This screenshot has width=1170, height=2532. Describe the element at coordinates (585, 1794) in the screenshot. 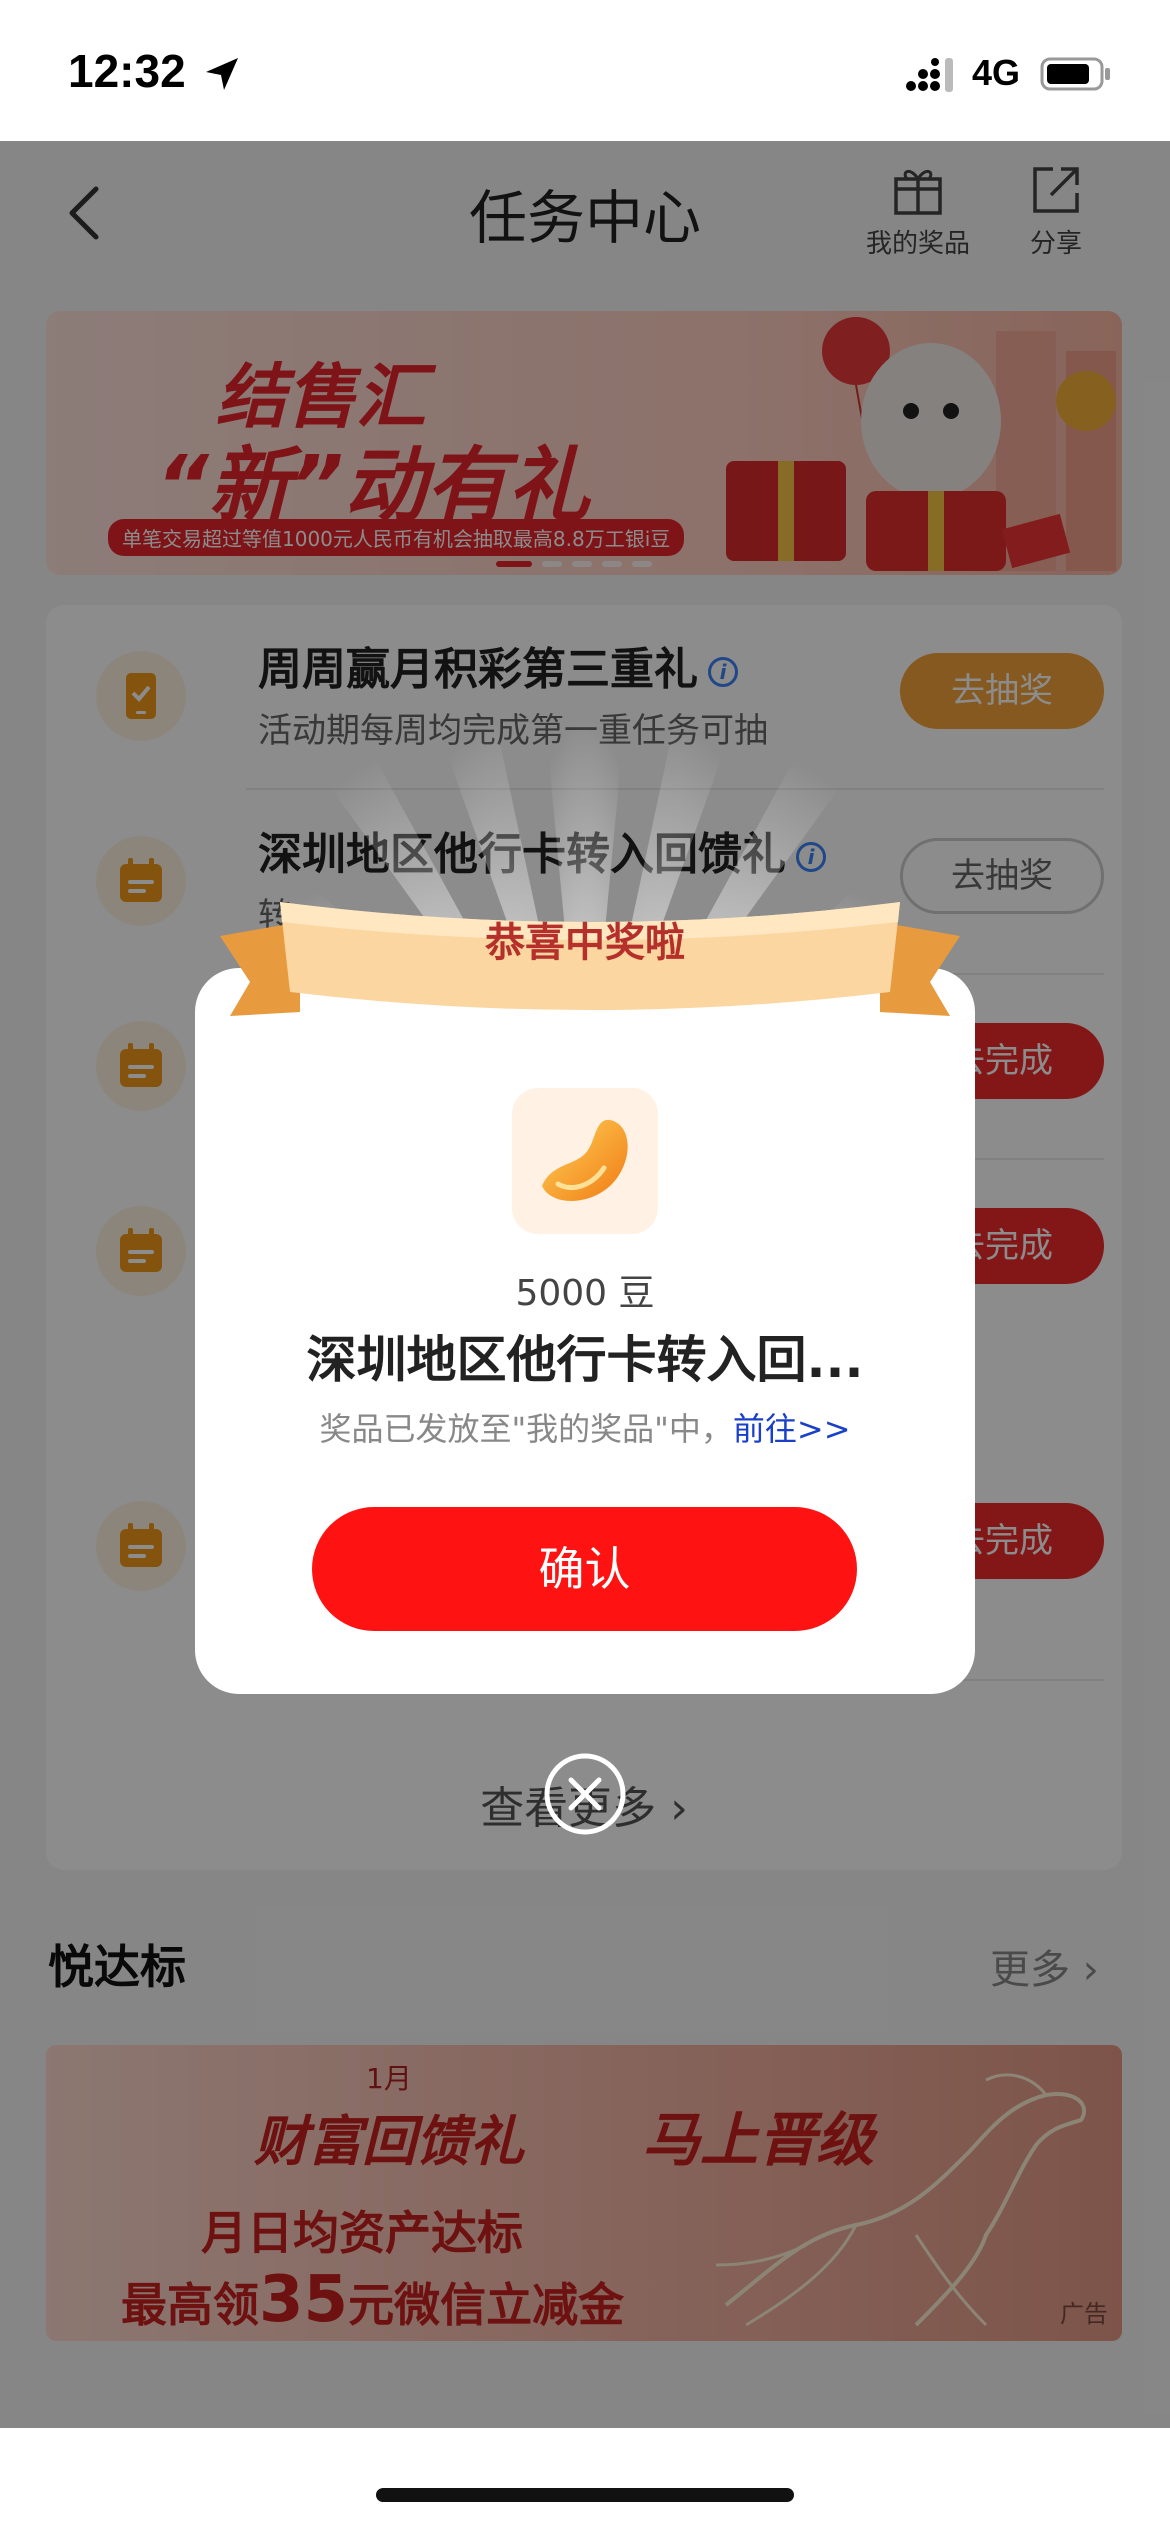

I see `close-circle-icon` at that location.